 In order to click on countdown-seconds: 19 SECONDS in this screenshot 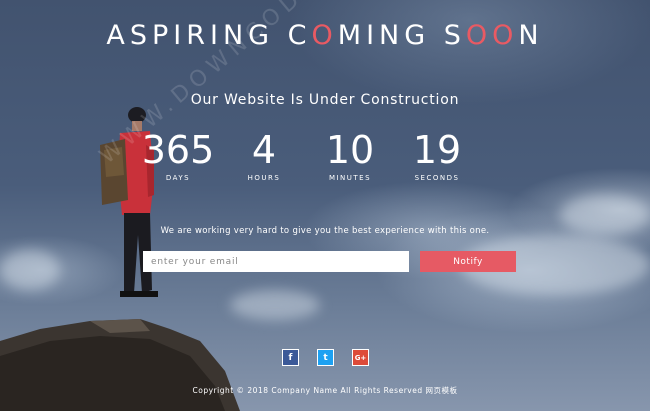, I will do `click(437, 155)`.